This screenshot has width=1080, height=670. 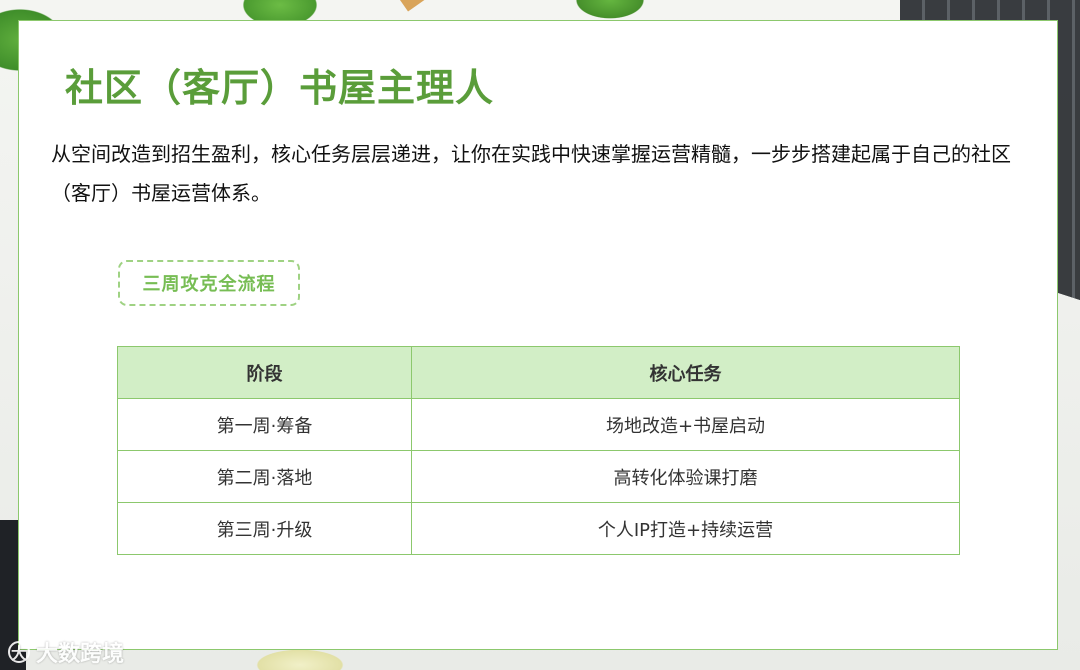 I want to click on table-row: 第二周·落地 高转化体验课打磨, so click(x=538, y=476).